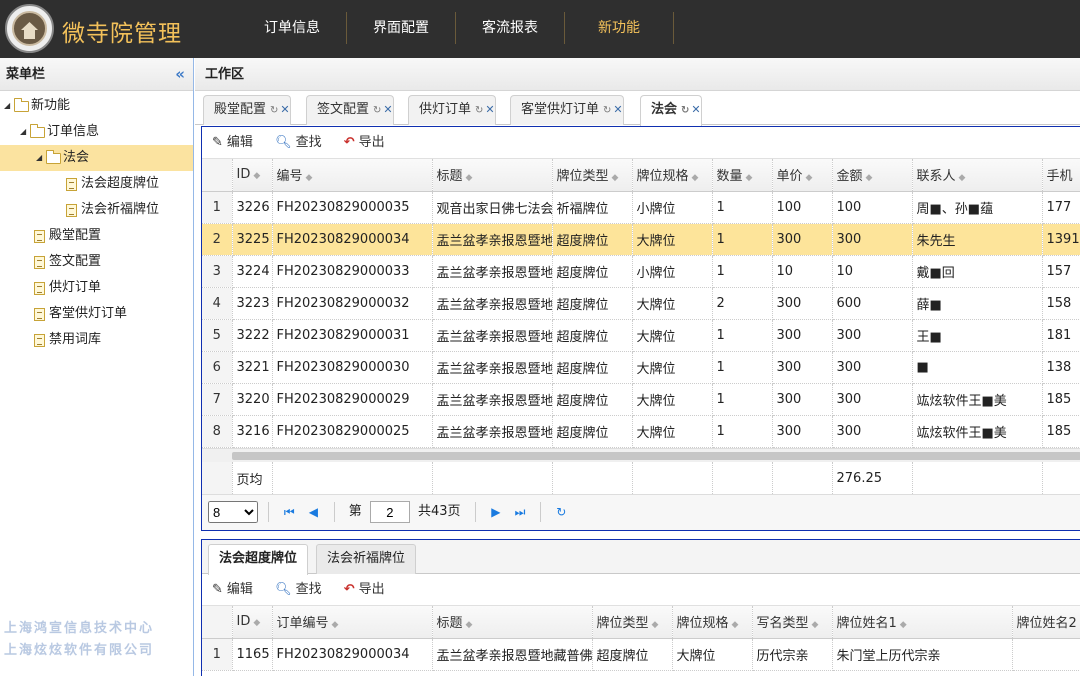 The height and width of the screenshot is (676, 1080). I want to click on tree-node-order-info: ◢ 订单信息, so click(96, 132).